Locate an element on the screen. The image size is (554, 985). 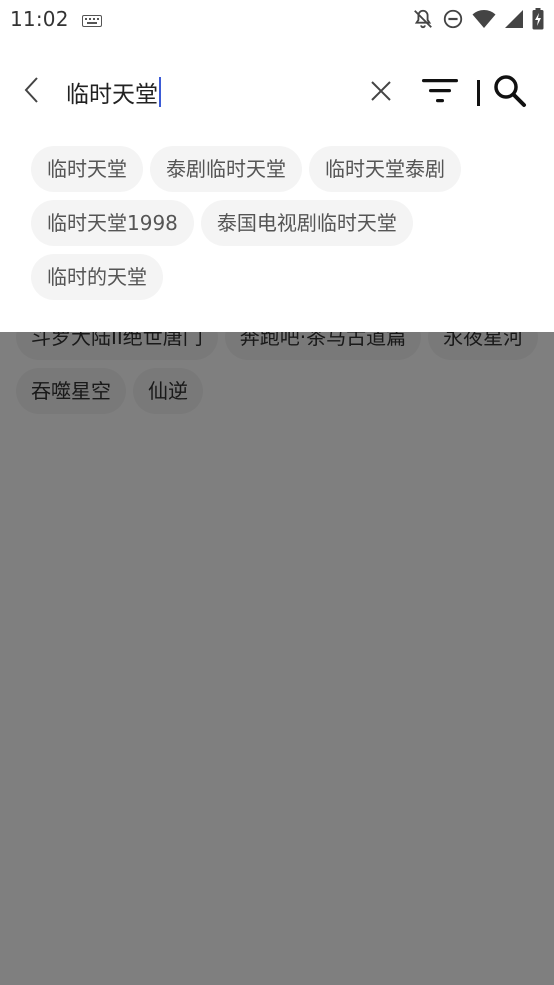
back-button is located at coordinates (32, 92).